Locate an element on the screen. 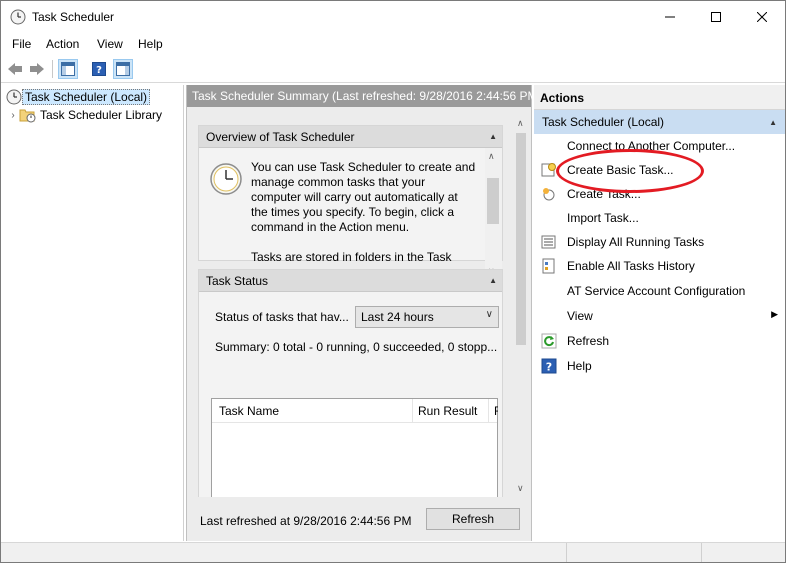  forward-button is located at coordinates (37, 69).